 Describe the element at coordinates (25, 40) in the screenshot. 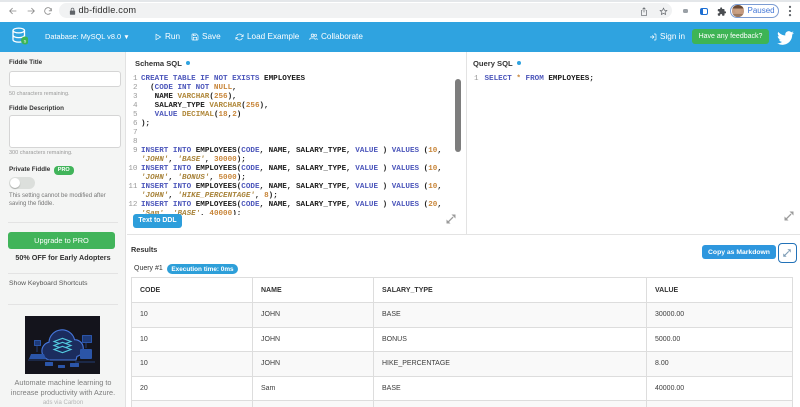

I see `svg-text: S` at that location.